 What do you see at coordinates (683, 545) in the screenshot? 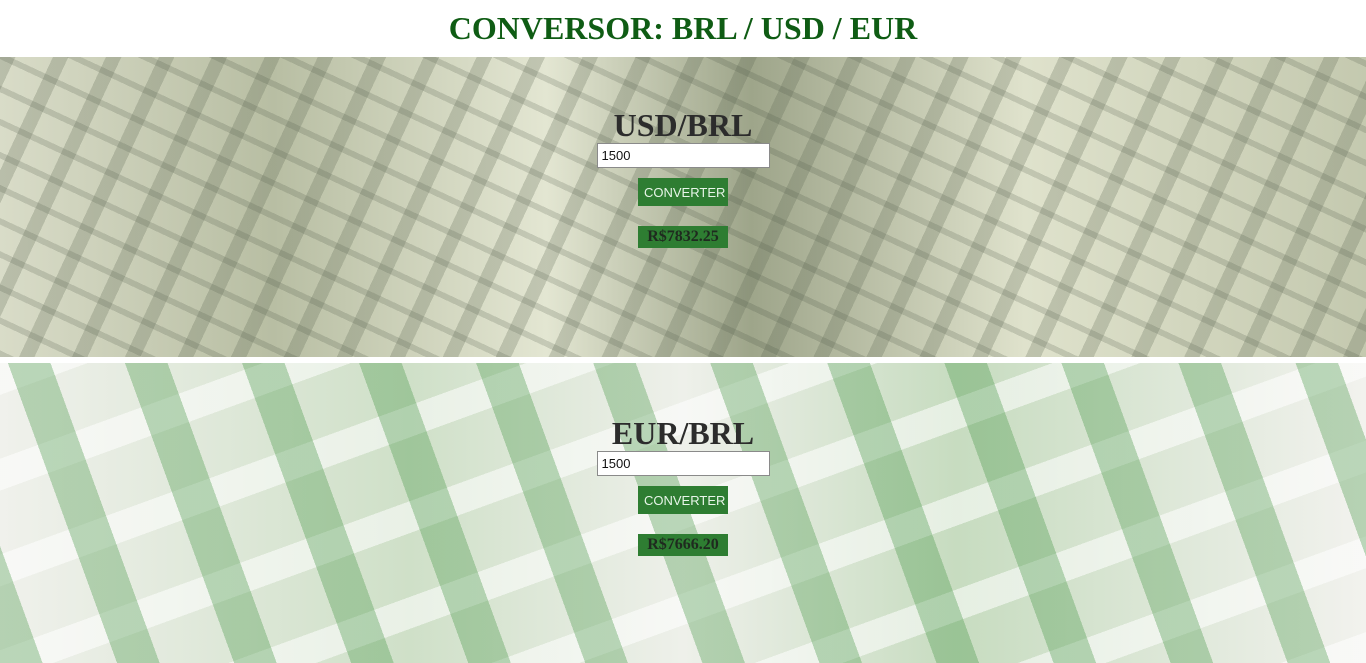
I see `eur-result: R$7666.20` at bounding box center [683, 545].